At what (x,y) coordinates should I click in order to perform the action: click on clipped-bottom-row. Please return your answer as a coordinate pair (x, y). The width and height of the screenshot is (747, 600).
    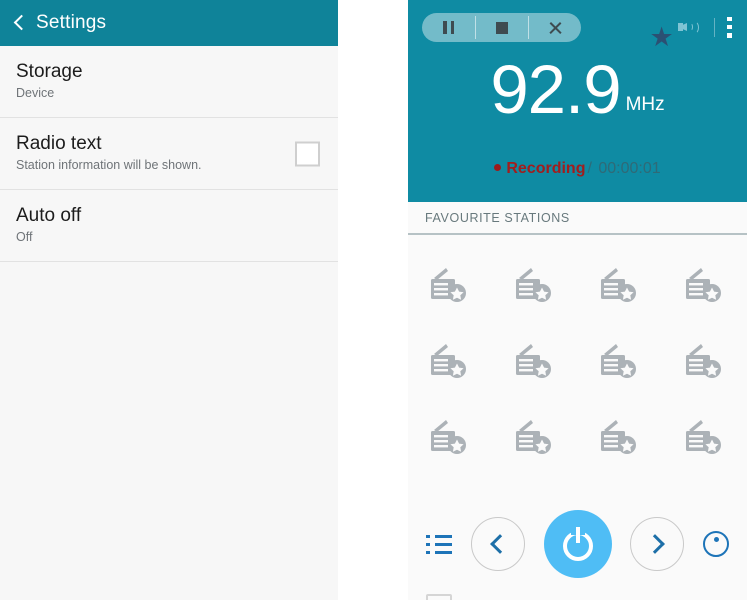
    Looking at the image, I should click on (577, 594).